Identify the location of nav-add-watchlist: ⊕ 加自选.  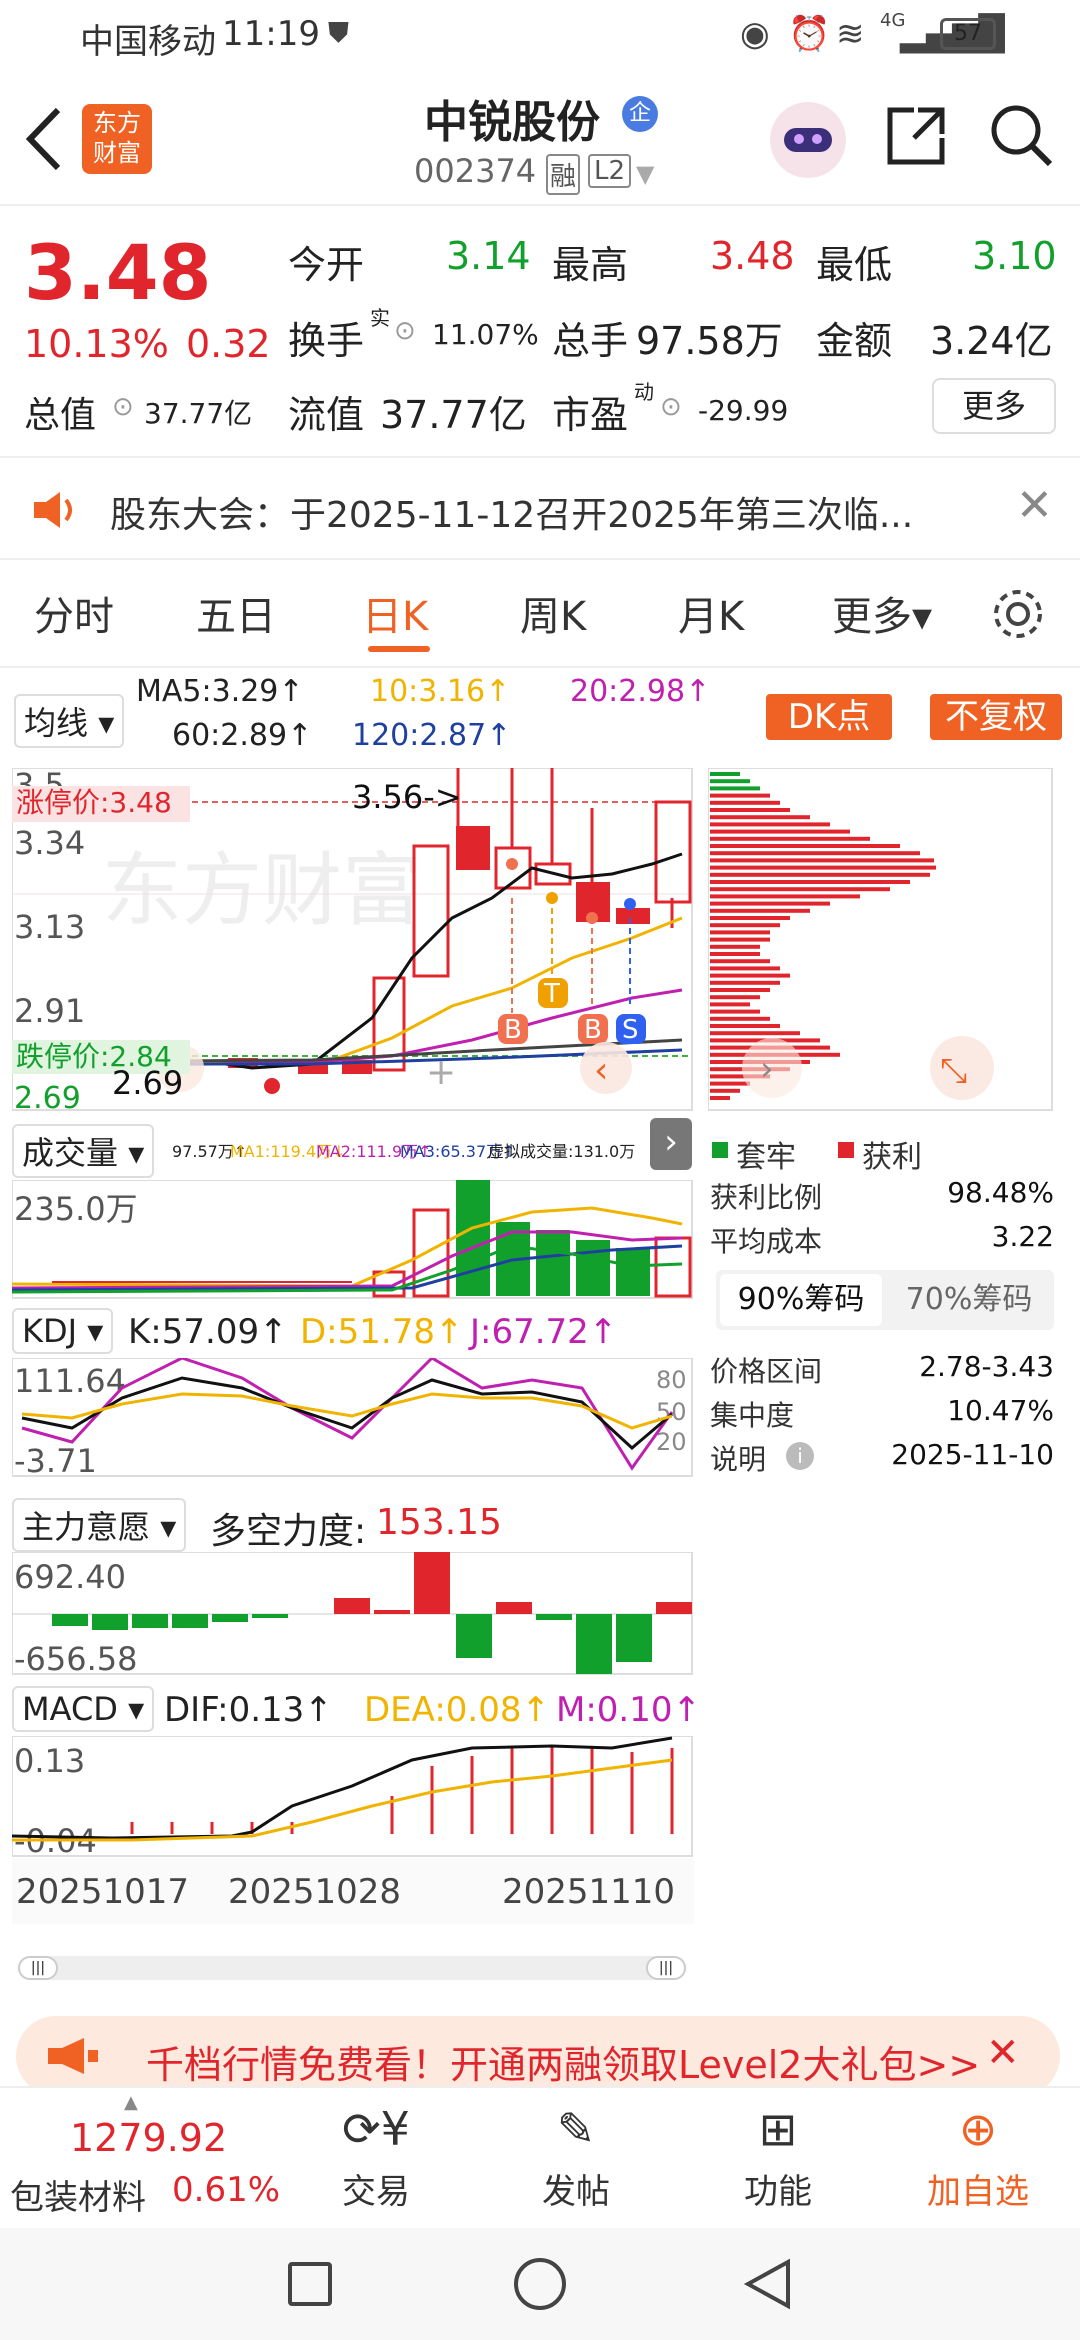
(978, 2157).